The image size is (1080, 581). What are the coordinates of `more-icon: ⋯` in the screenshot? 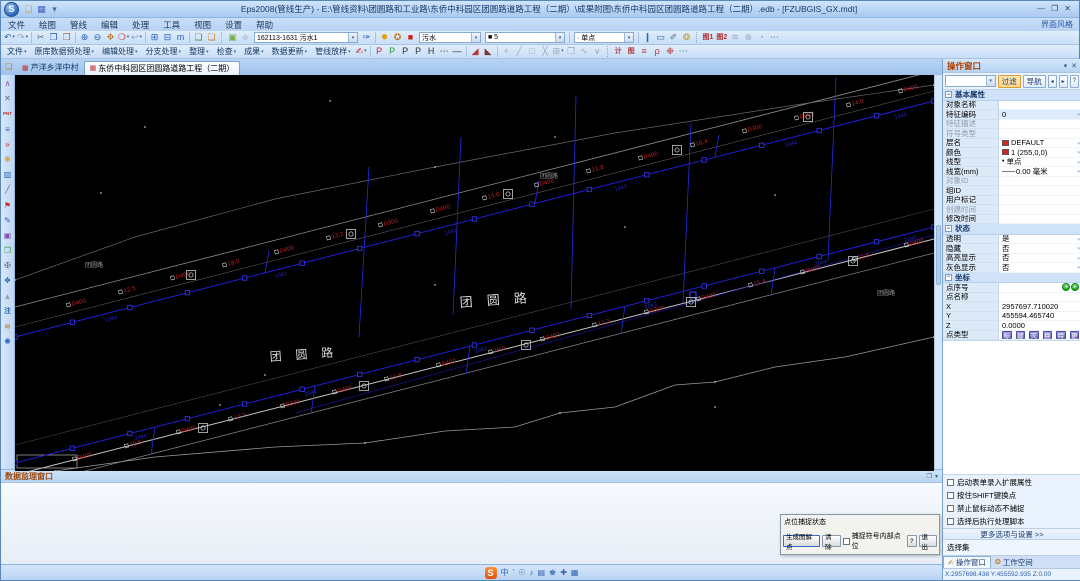 It's located at (774, 38).